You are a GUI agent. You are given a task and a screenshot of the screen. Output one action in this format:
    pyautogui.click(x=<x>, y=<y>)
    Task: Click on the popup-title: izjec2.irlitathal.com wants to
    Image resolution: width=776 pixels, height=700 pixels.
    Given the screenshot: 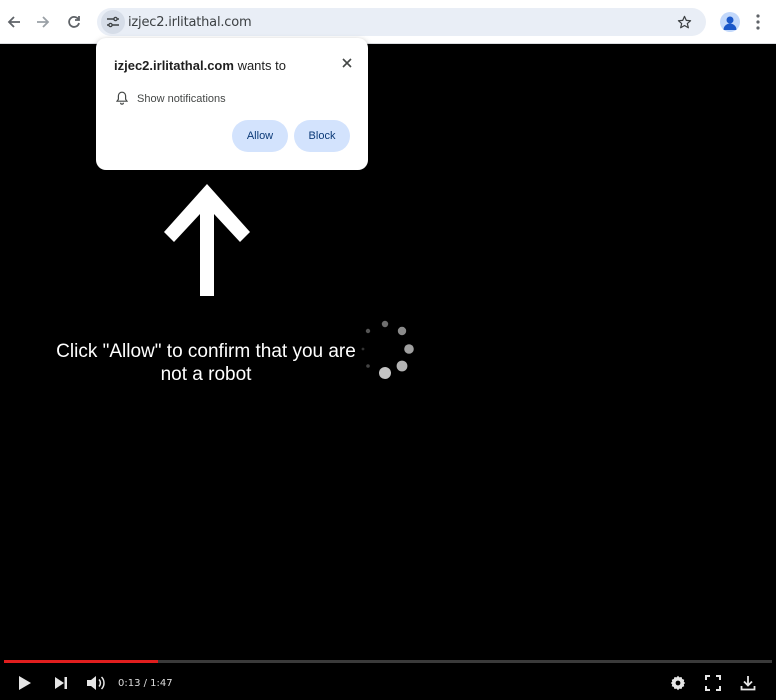 What is the action you would take?
    pyautogui.click(x=200, y=65)
    